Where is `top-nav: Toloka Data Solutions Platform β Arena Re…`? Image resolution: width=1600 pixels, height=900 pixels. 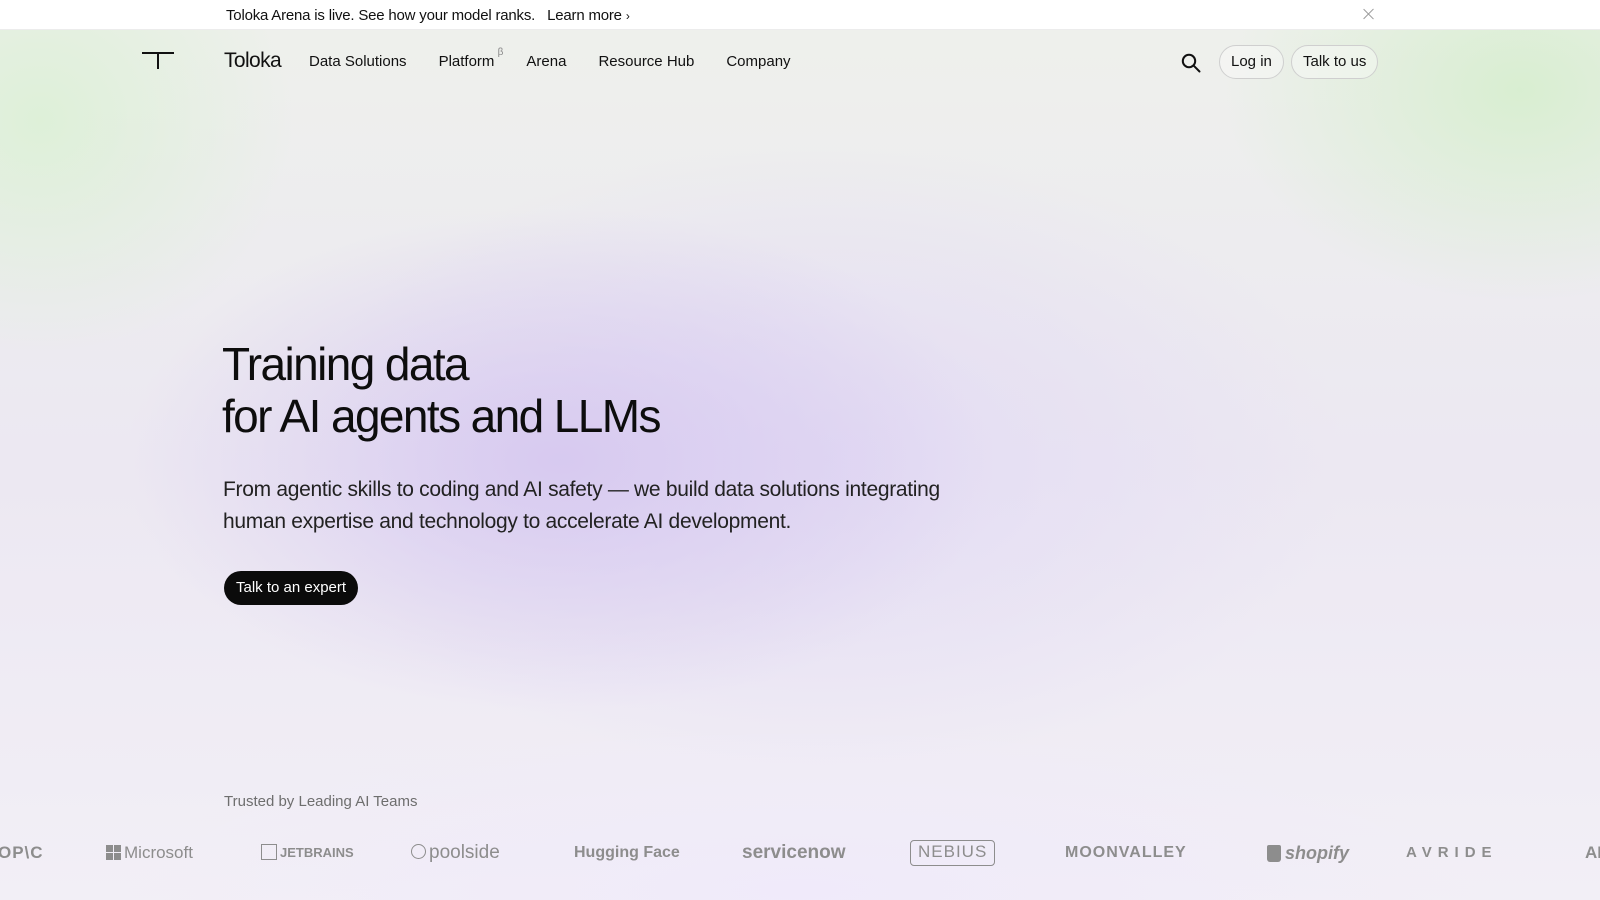 top-nav: Toloka Data Solutions Platform β Arena Re… is located at coordinates (800, 62).